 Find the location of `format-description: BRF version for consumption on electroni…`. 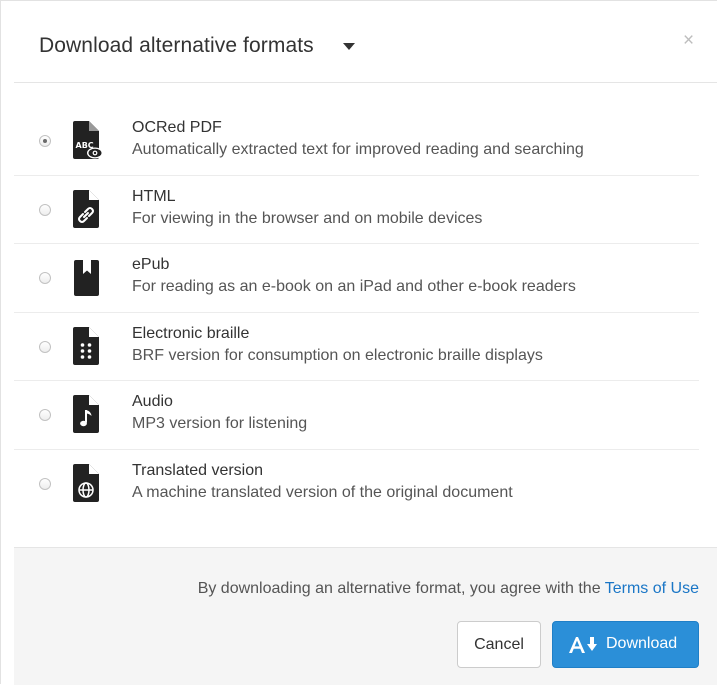

format-description: BRF version for consumption on electroni… is located at coordinates (337, 355).